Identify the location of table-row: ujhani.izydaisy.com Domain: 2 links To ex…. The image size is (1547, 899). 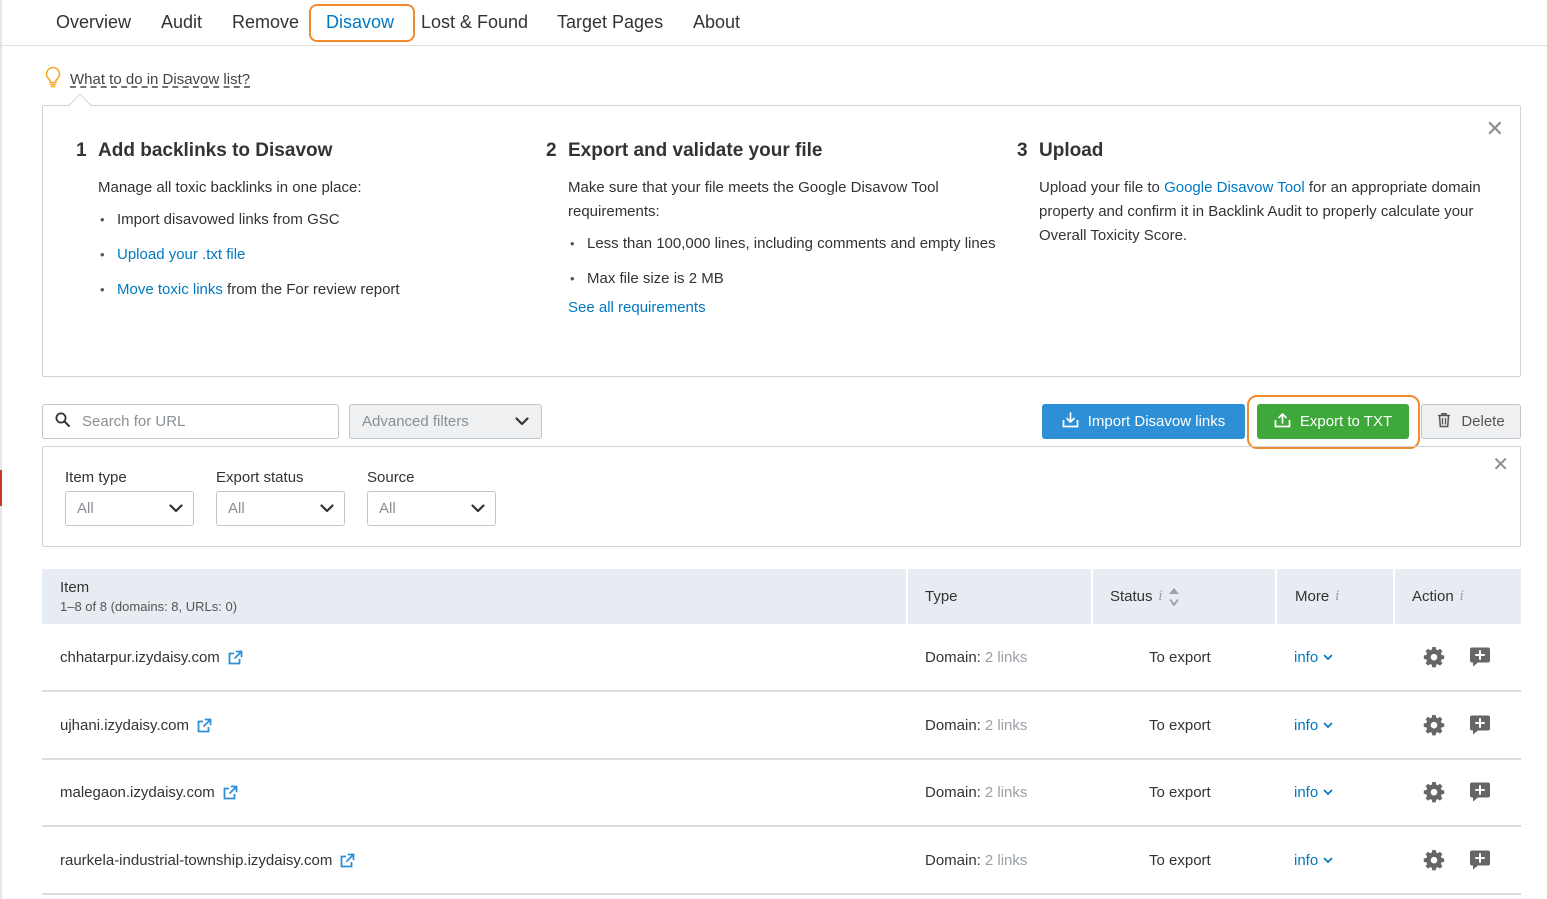
(781, 726).